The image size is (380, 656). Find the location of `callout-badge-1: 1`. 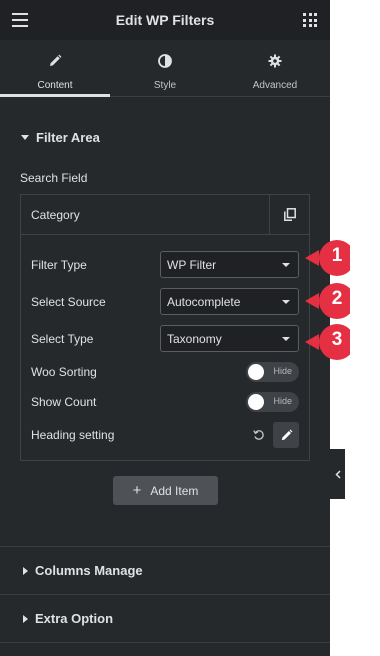

callout-badge-1: 1 is located at coordinates (329, 258).